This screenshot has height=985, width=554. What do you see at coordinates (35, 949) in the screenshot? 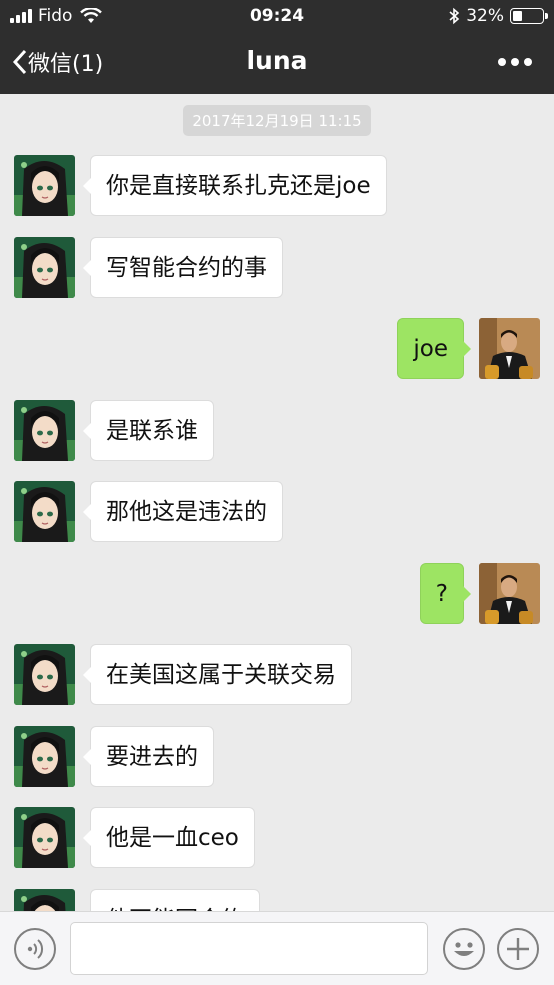
I see `voice-icon` at bounding box center [35, 949].